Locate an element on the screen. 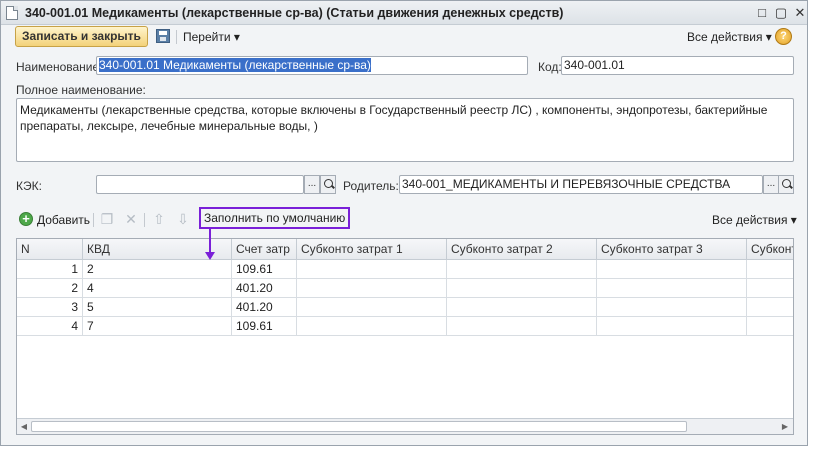 This screenshot has width=820, height=450. header-account: Счет затр is located at coordinates (264, 249).